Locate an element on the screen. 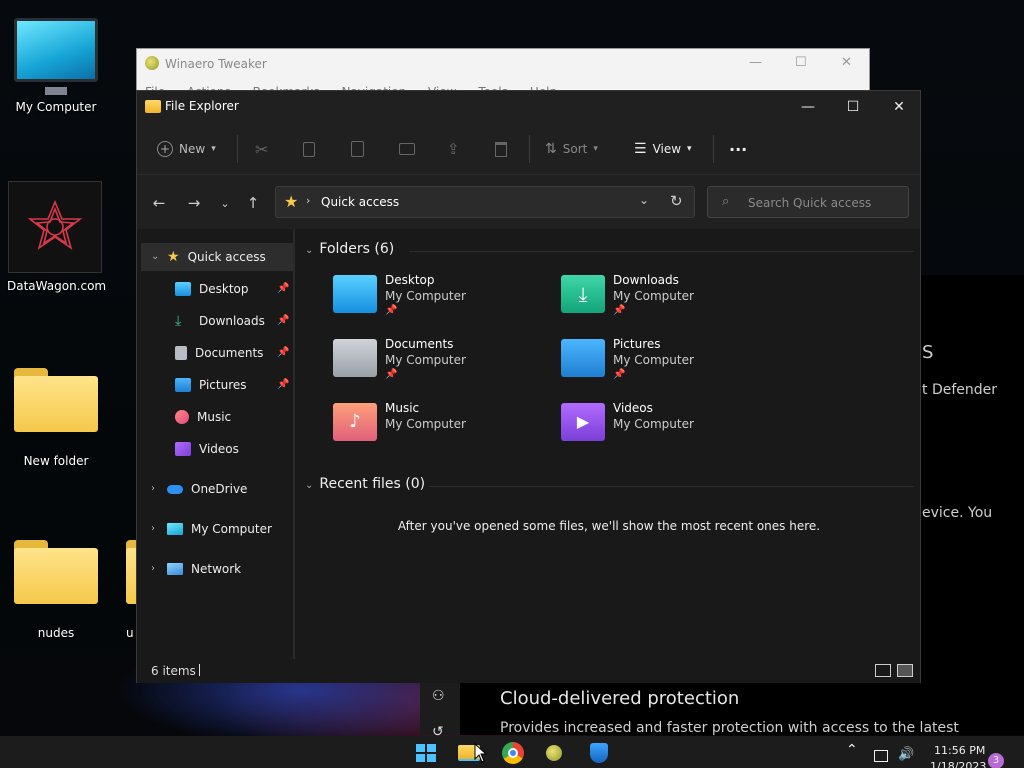 The height and width of the screenshot is (768, 1024). desktop-icon-new-folder: New folder is located at coordinates (56, 418).